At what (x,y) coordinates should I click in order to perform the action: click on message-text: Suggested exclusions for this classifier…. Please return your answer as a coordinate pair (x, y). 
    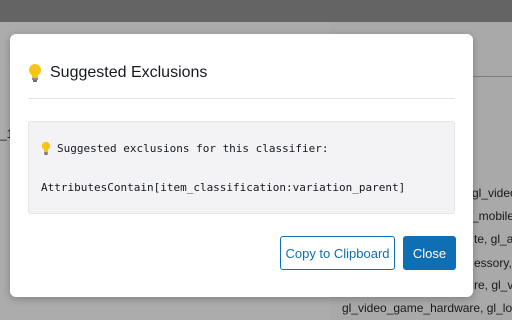
    Looking at the image, I should click on (193, 148).